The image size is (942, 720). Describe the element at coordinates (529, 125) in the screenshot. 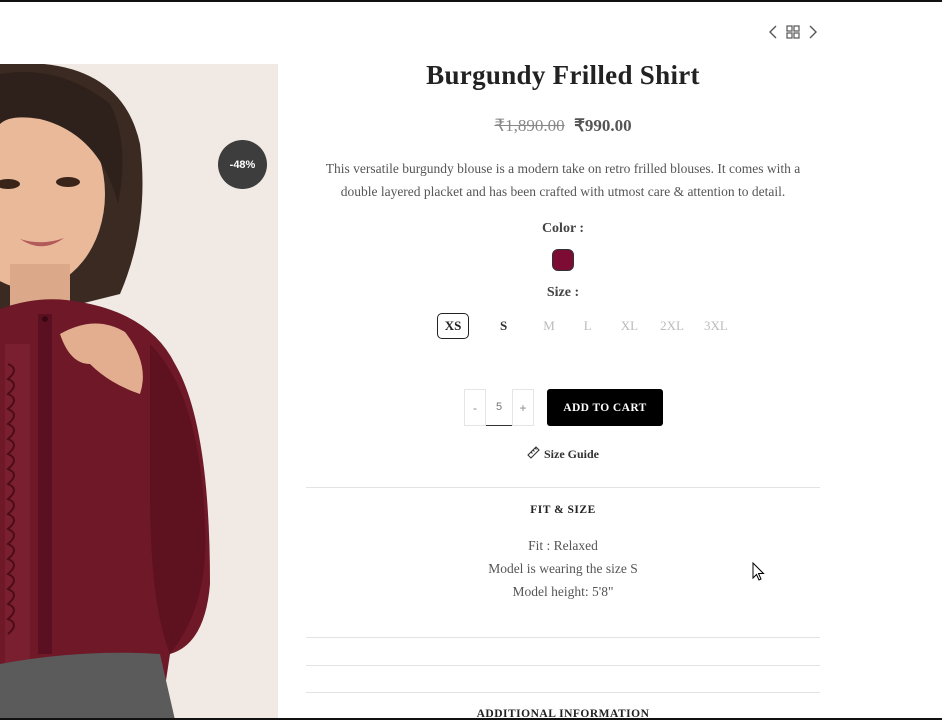

I see `price-old: ₹1,890.00` at that location.